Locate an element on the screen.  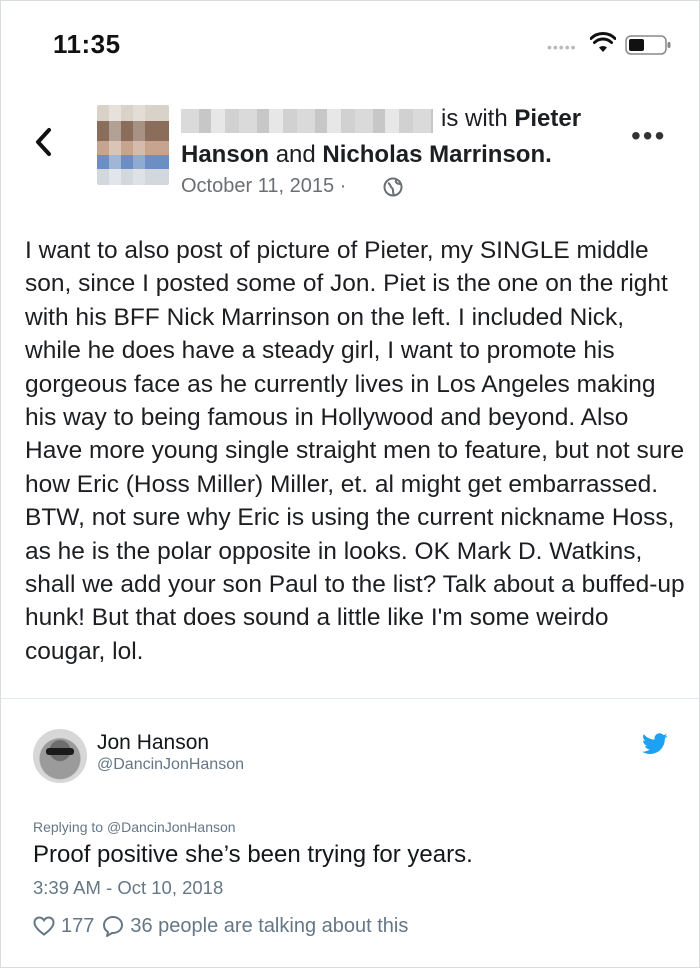
tagged-person-2: Nicholas Marrinson. is located at coordinates (436, 154).